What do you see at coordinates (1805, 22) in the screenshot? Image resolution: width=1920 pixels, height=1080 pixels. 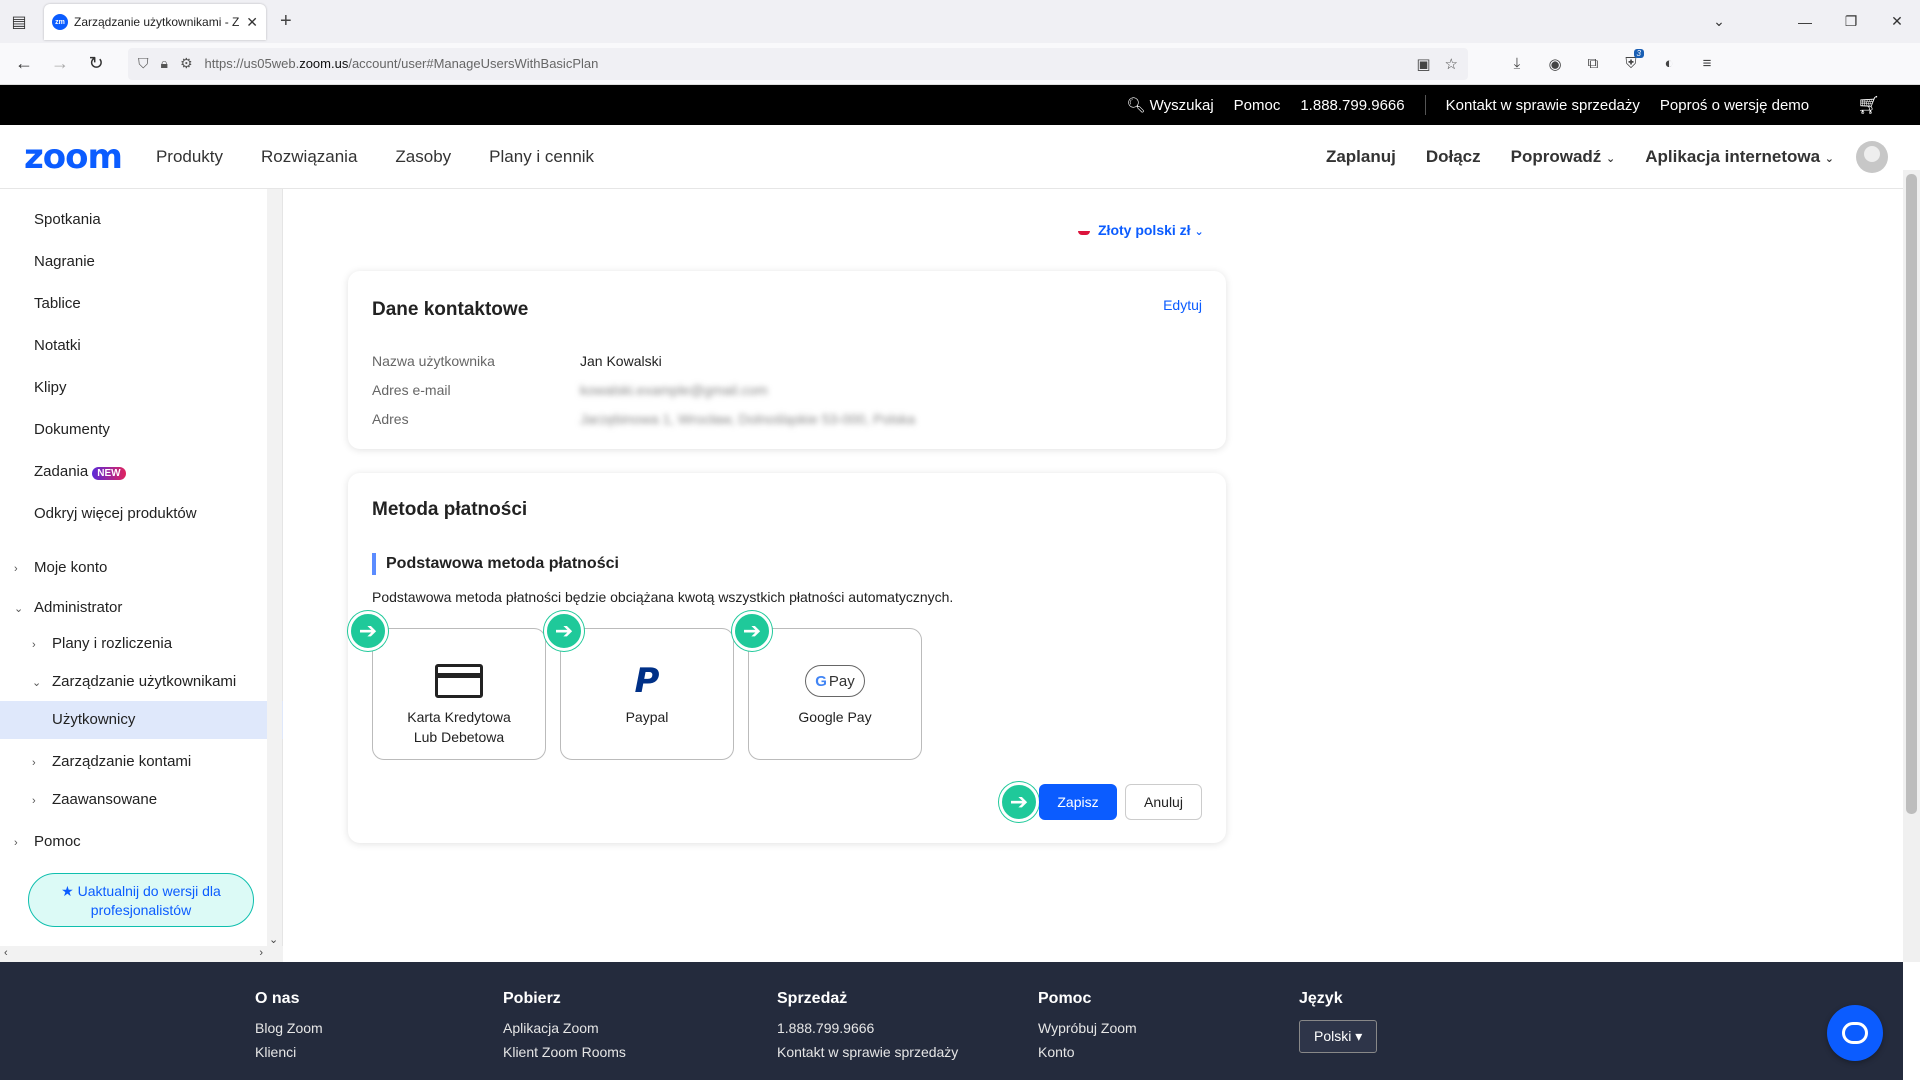 I see `minimize-icon: —` at bounding box center [1805, 22].